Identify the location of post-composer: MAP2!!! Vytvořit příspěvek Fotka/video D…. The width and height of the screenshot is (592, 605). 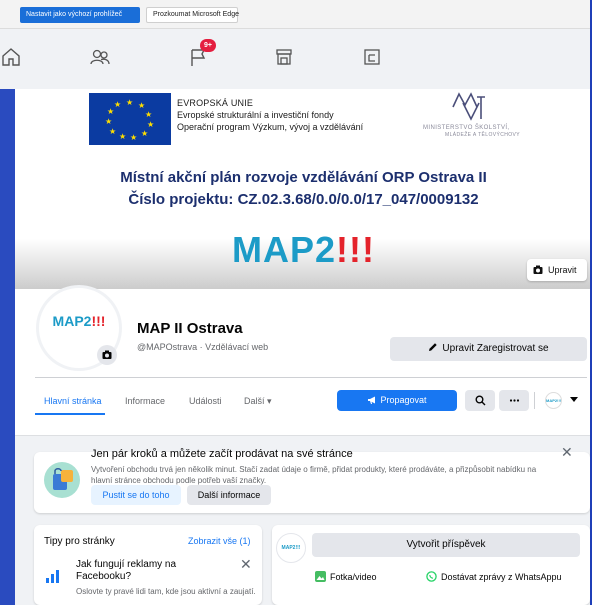
(431, 565).